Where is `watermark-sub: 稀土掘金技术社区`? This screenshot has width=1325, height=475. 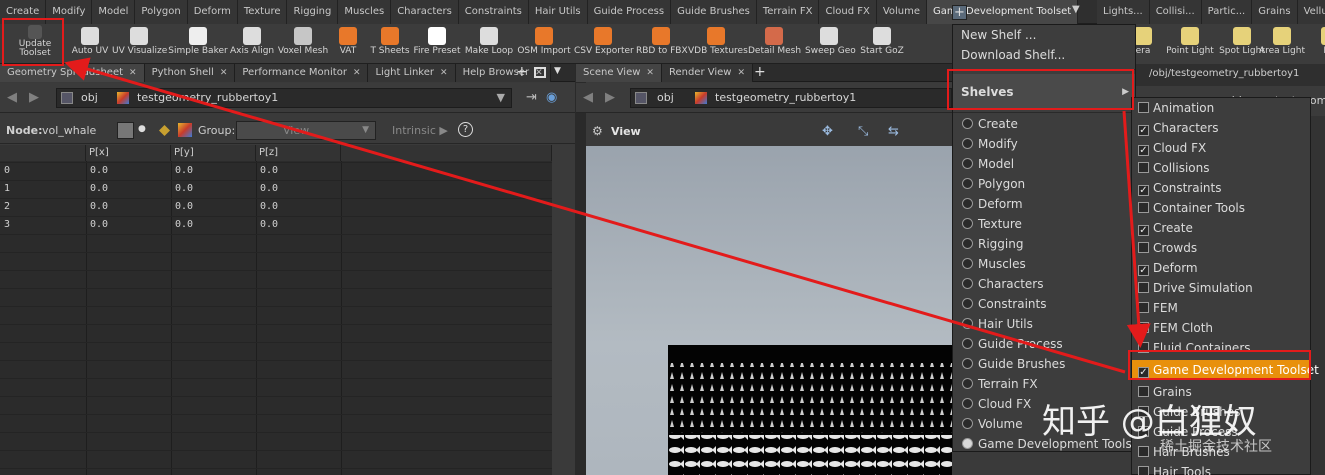
watermark-sub: 稀土掘金技术社区 is located at coordinates (1216, 447).